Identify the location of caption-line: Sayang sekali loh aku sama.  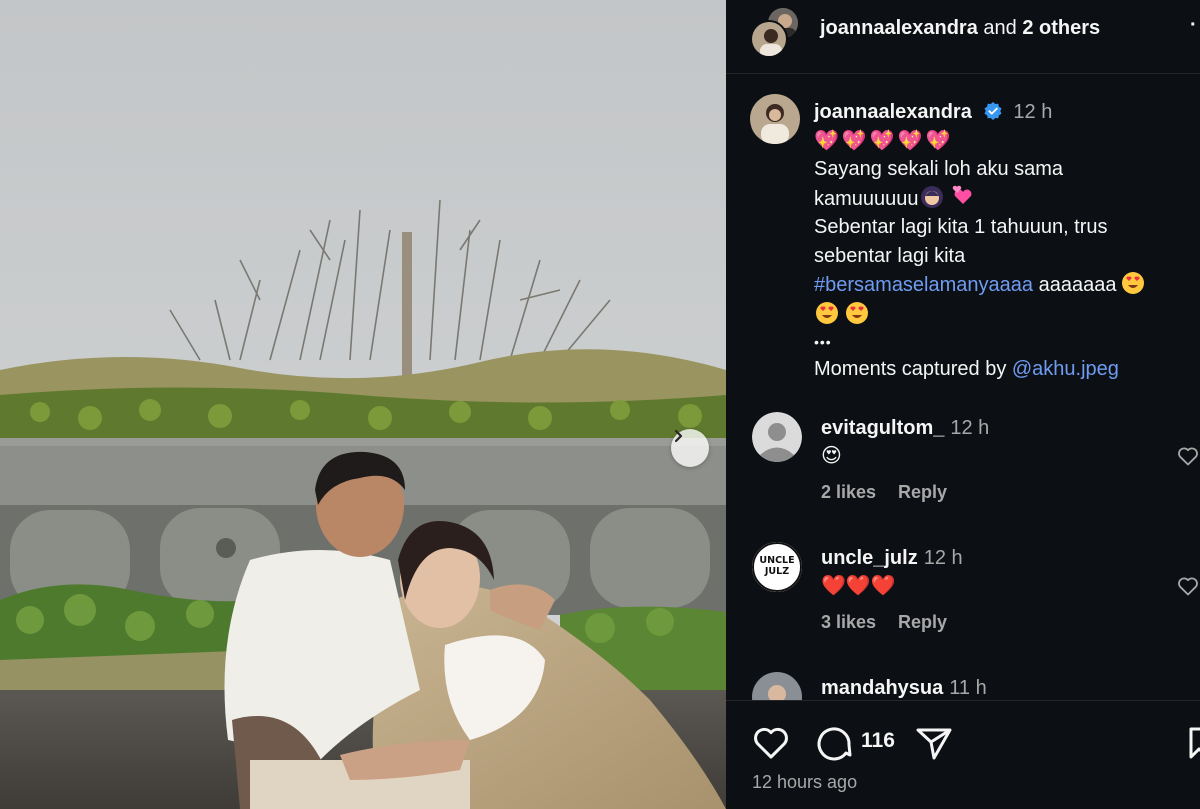
(939, 169).